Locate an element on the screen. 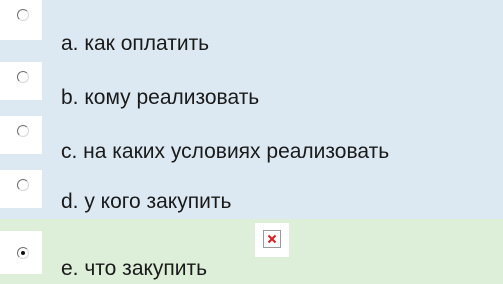  radio-button-e is located at coordinates (23, 253).